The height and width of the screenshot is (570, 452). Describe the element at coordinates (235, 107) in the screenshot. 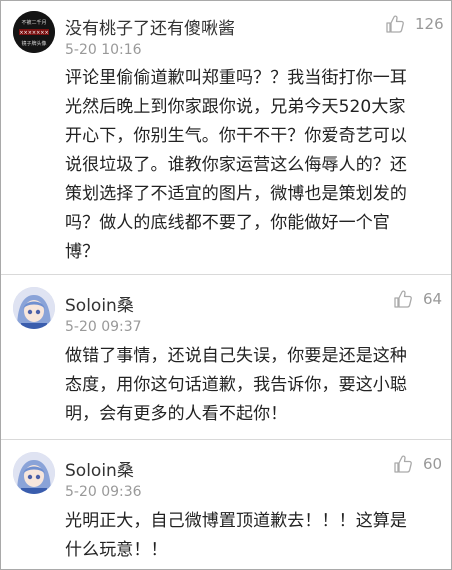

I see `comment-text-line: 光然后晚上到你家跟你说，兄弟今天520大家` at that location.